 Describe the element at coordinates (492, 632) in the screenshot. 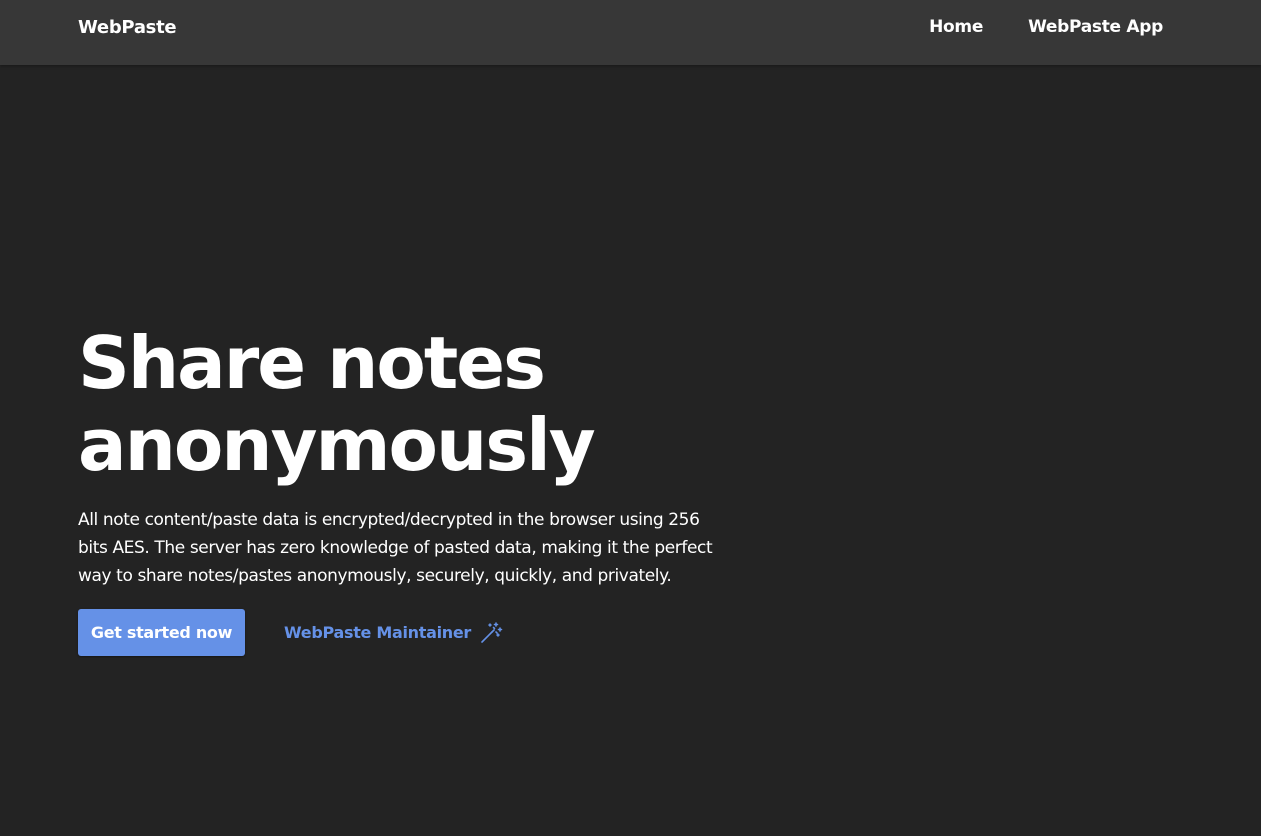

I see `magic-wand-icon` at that location.